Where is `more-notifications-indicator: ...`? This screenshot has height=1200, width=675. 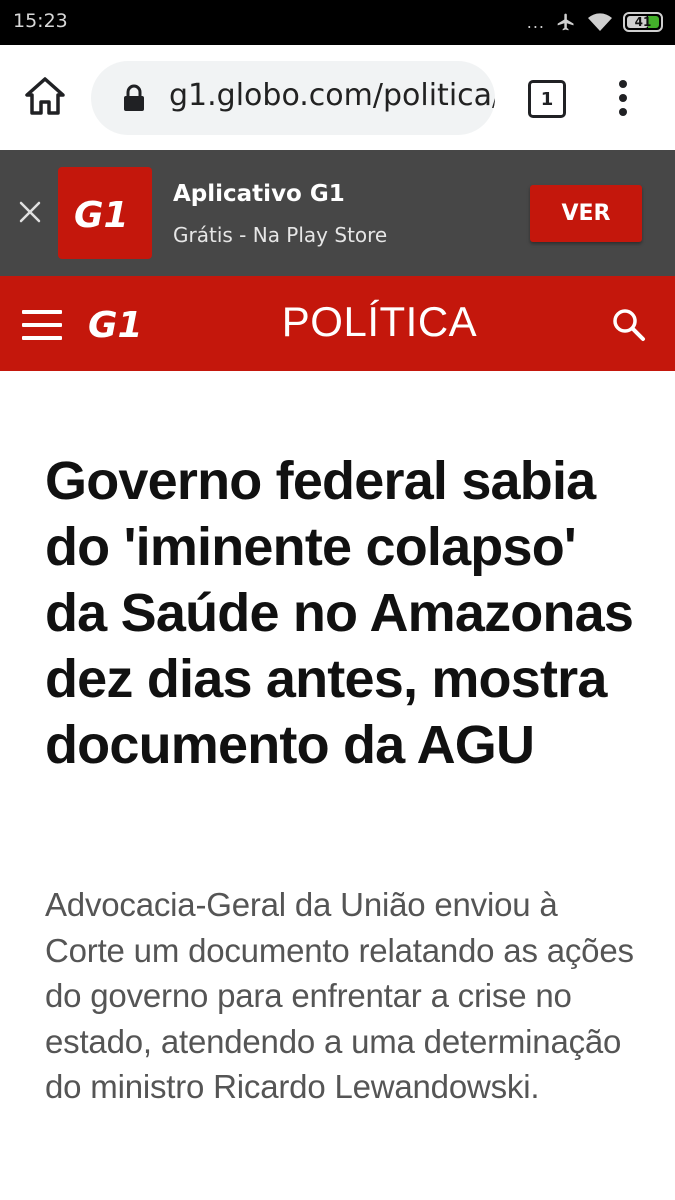 more-notifications-indicator: ... is located at coordinates (535, 22).